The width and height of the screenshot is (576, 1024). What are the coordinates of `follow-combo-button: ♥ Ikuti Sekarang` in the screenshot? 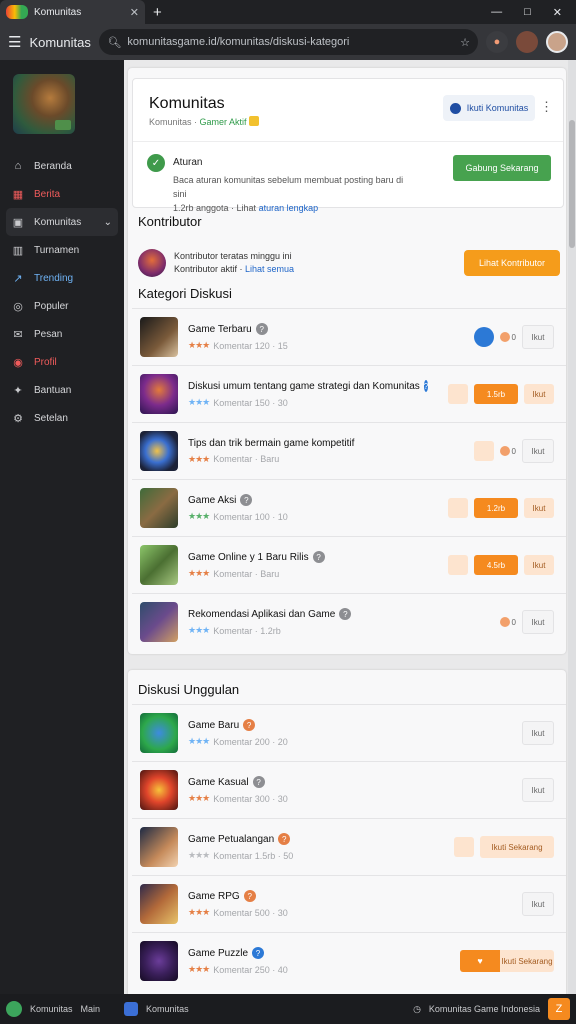 It's located at (507, 961).